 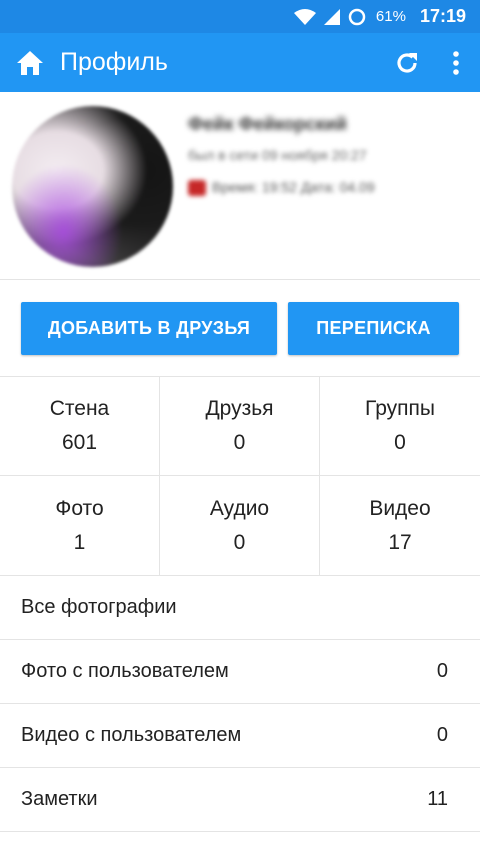 I want to click on profile-name: Фейк Фейкорский, so click(x=267, y=124).